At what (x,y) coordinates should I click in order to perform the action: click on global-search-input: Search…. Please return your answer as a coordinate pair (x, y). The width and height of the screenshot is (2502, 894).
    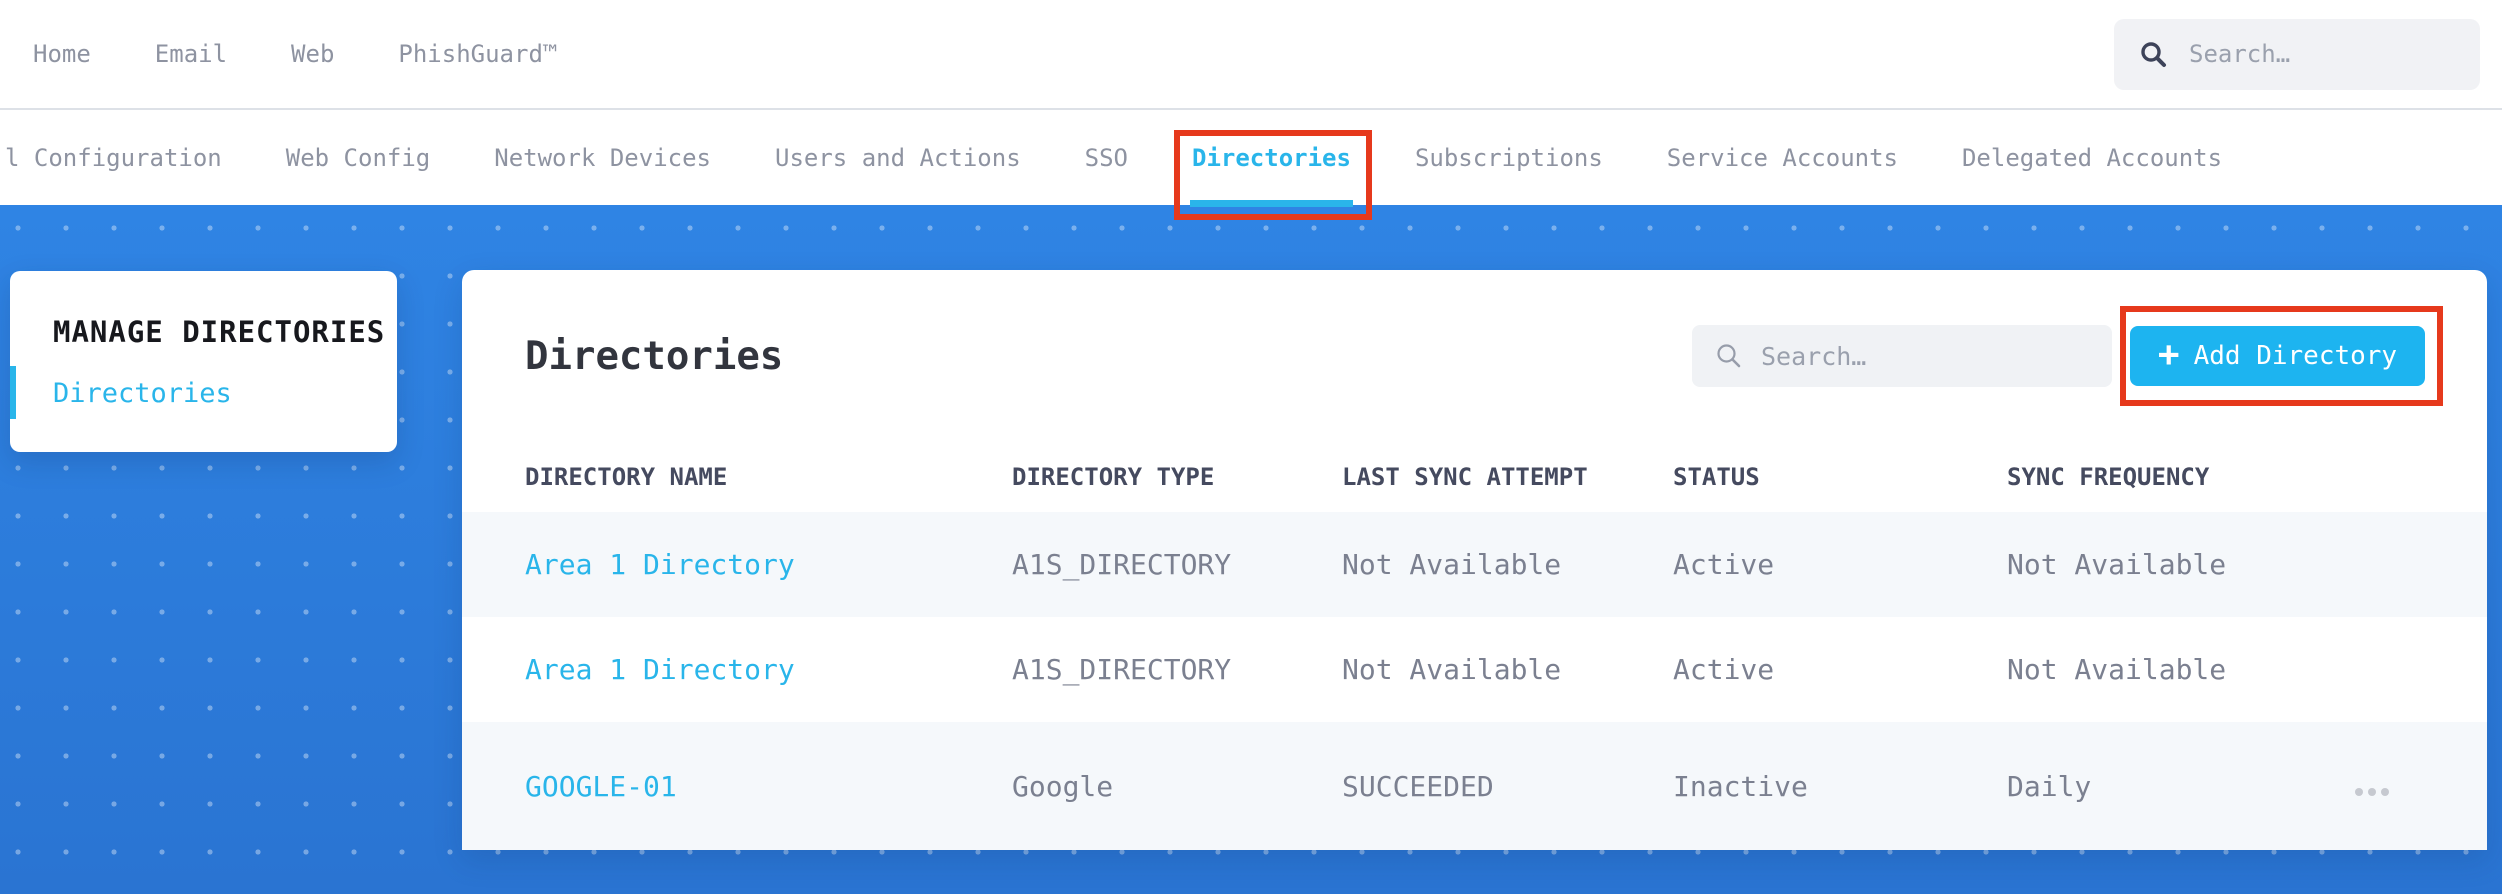
    Looking at the image, I should click on (2297, 54).